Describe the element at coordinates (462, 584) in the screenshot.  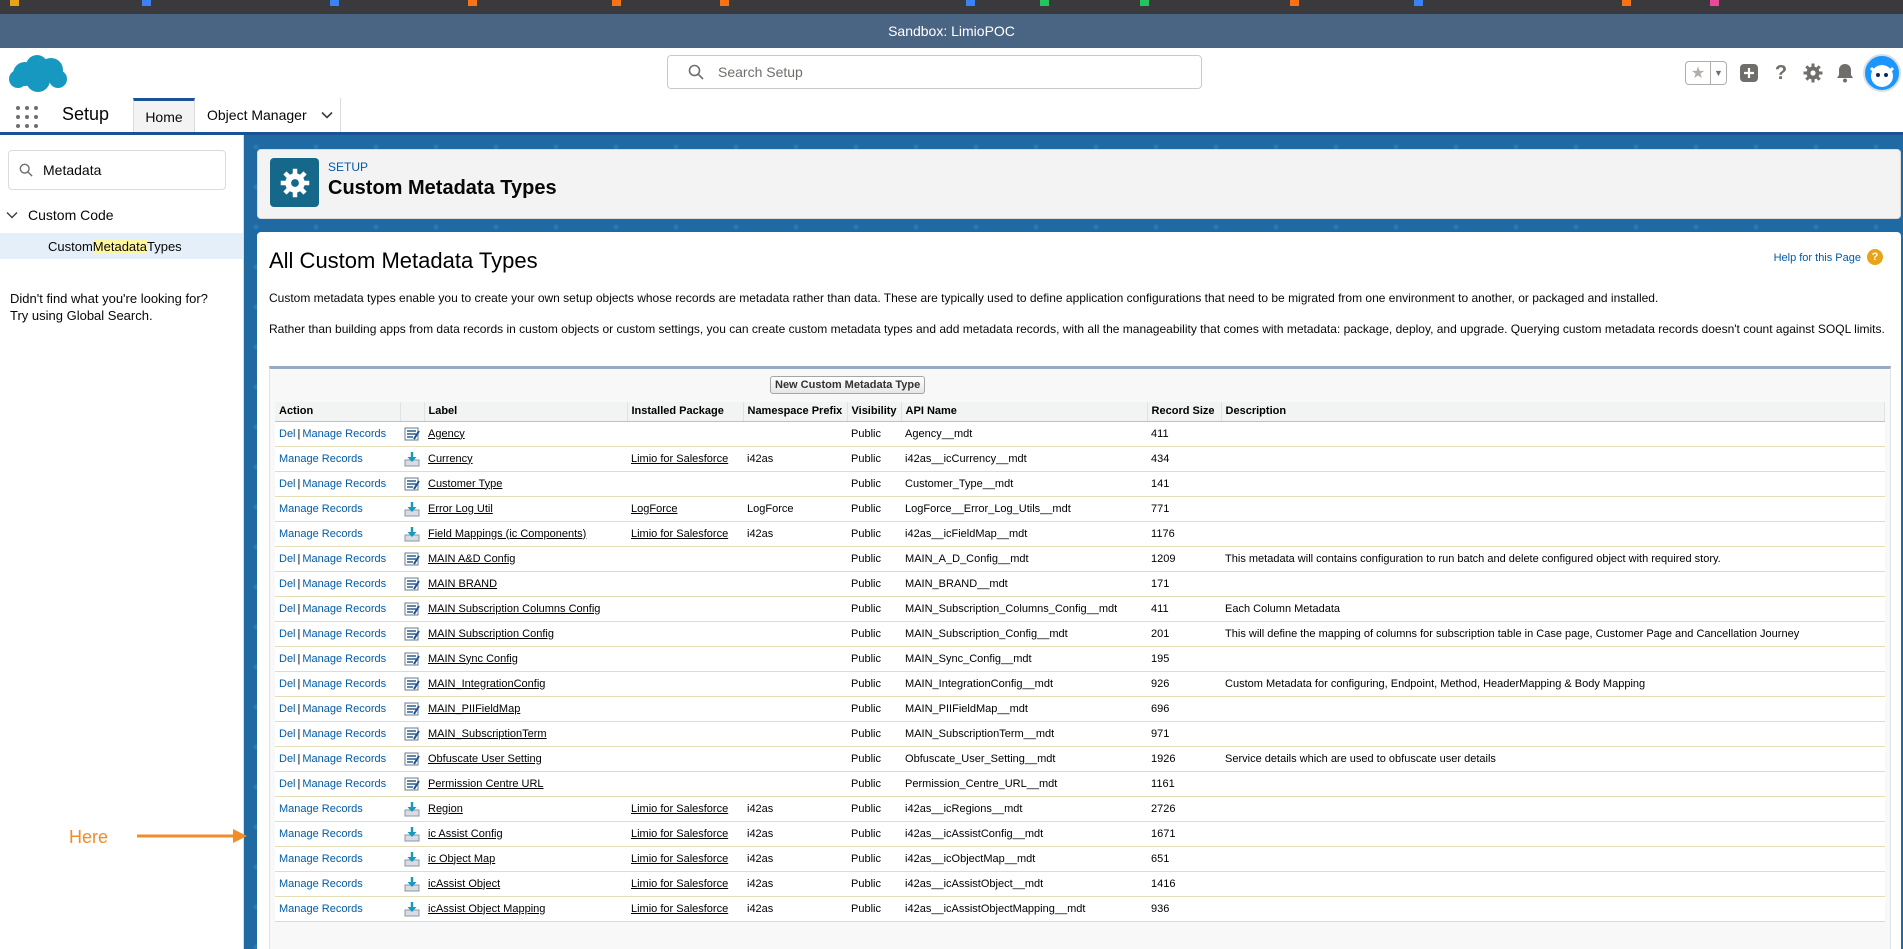
I see `metadata-type-link: MAIN BRAND` at that location.